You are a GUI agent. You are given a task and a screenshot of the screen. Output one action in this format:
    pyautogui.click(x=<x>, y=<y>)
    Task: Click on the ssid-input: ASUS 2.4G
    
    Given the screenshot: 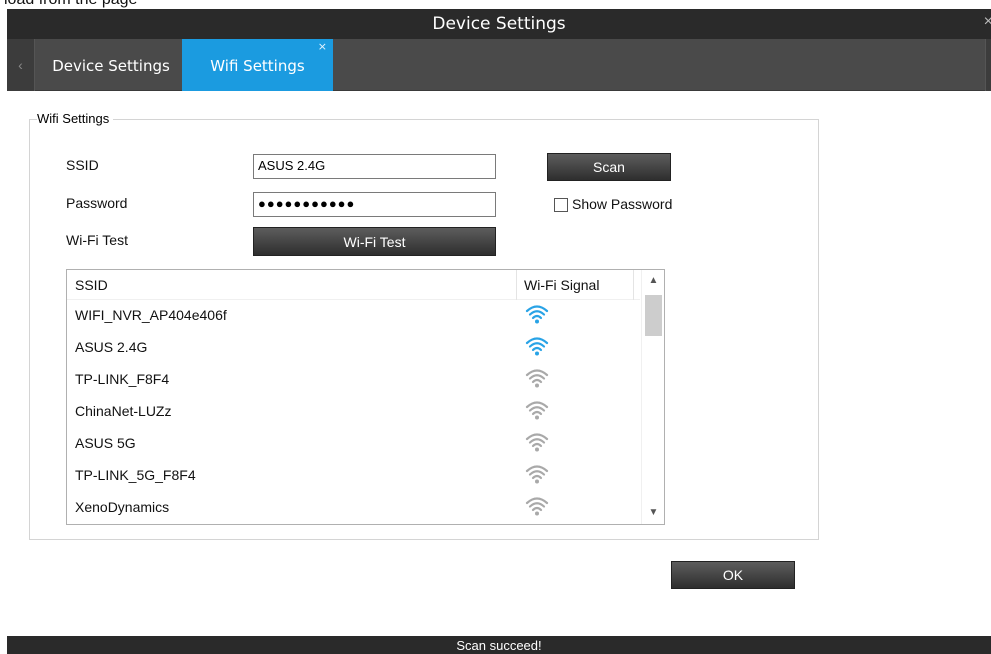 What is the action you would take?
    pyautogui.click(x=374, y=166)
    